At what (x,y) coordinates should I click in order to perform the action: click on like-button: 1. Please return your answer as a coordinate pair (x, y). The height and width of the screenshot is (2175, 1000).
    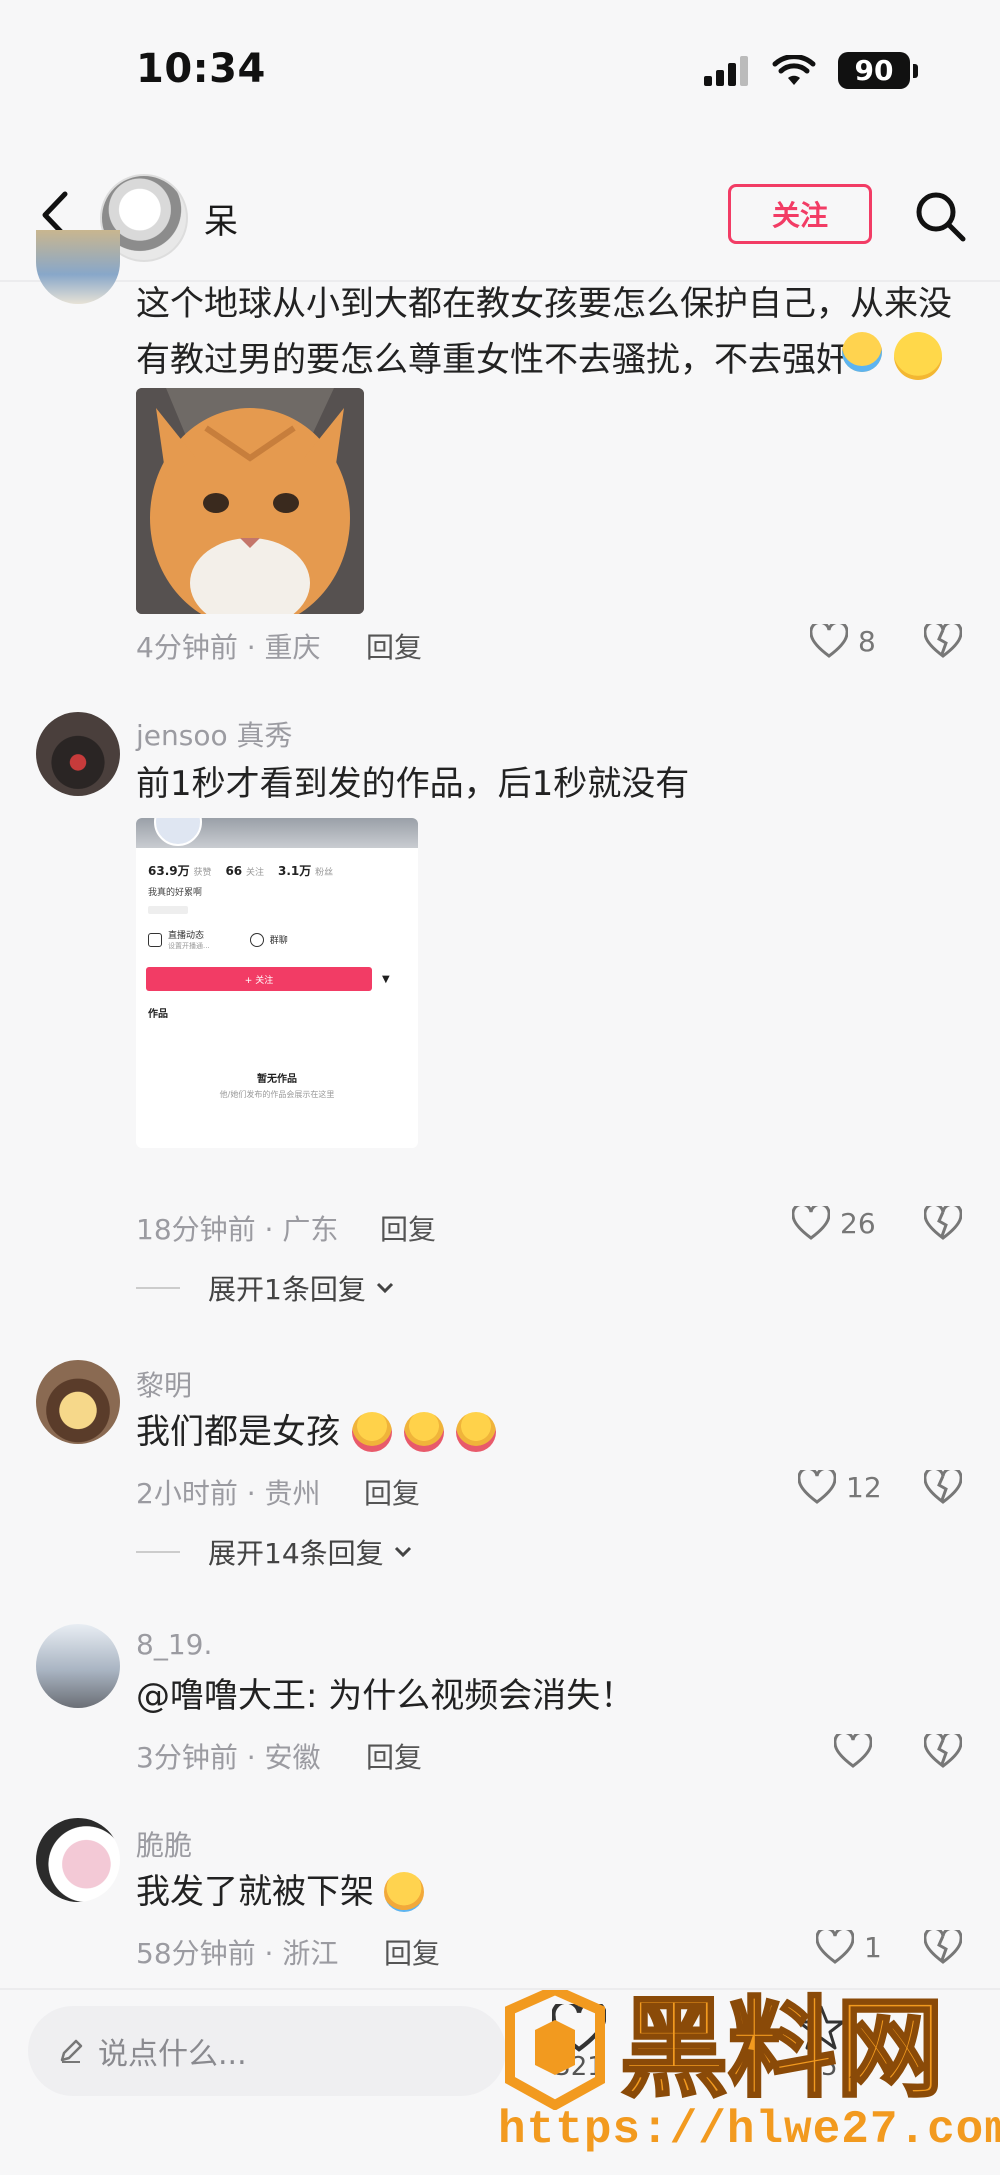
    Looking at the image, I should click on (849, 1947).